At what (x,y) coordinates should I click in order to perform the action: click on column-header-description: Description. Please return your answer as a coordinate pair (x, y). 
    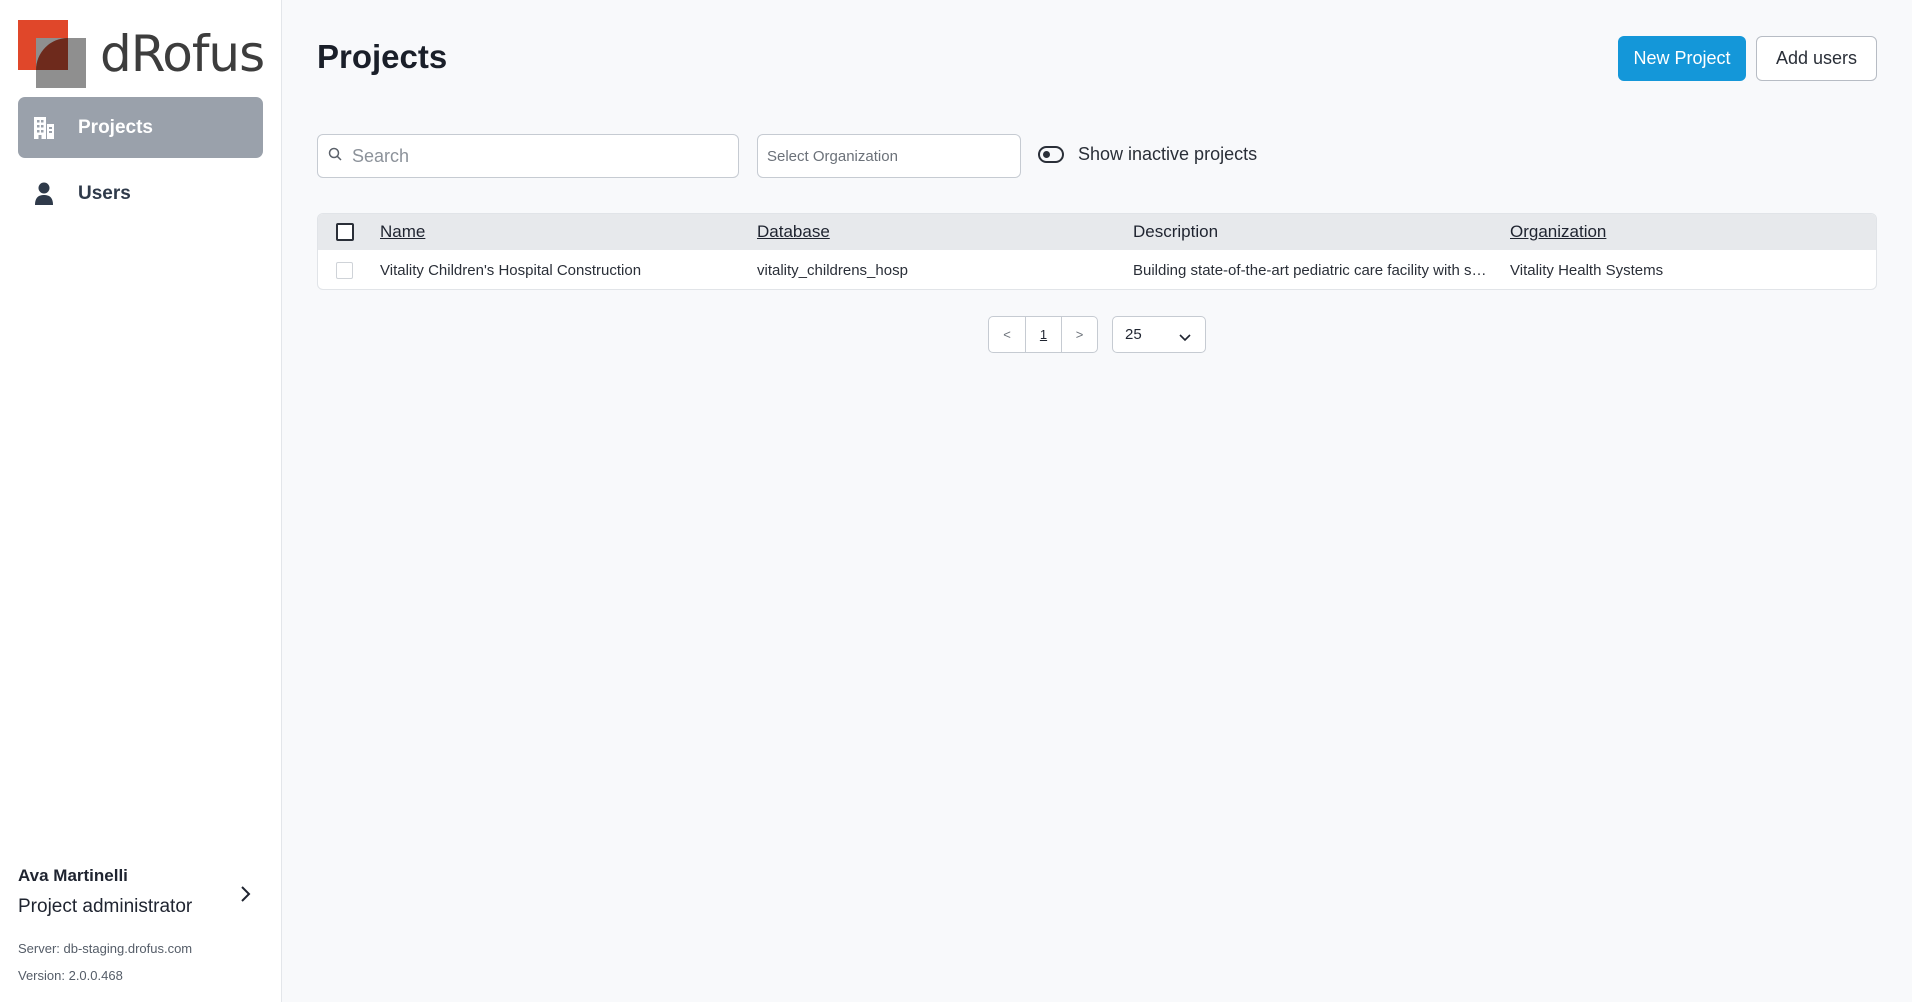
    Looking at the image, I should click on (1176, 231).